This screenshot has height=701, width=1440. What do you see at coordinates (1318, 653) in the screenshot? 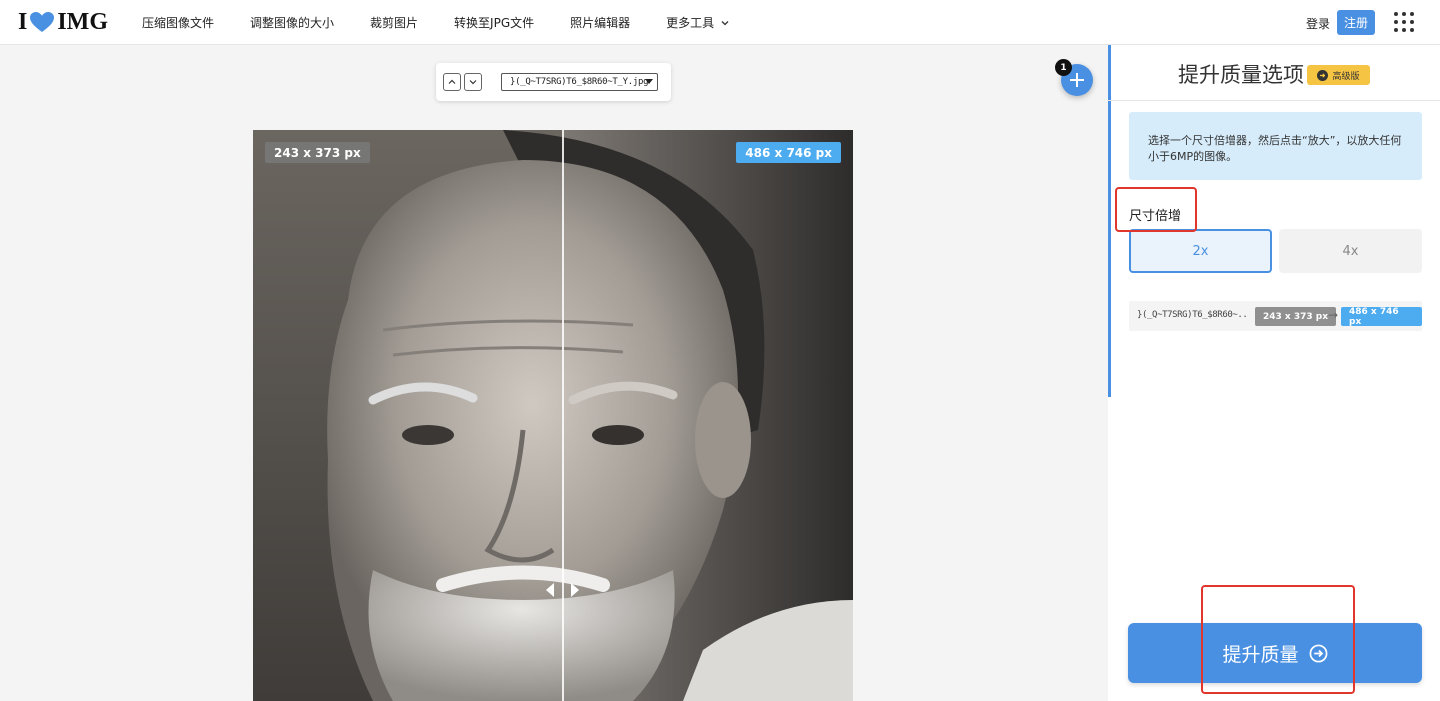
I see `arrow-circle-right-icon` at bounding box center [1318, 653].